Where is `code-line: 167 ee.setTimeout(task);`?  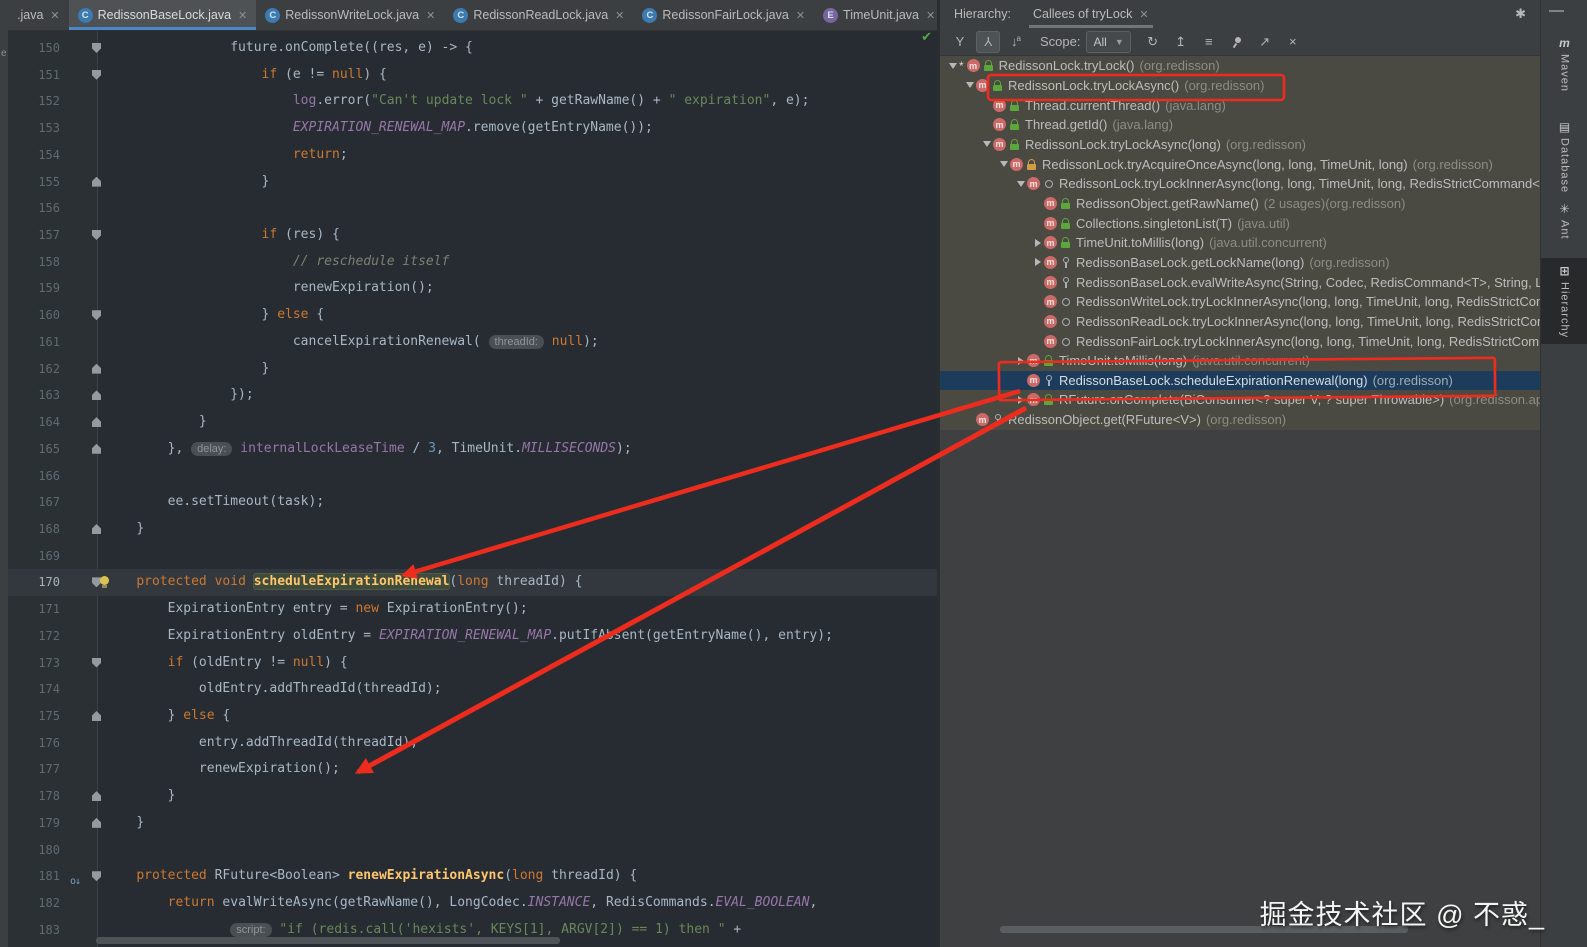 code-line: 167 ee.setTimeout(task); is located at coordinates (472, 502).